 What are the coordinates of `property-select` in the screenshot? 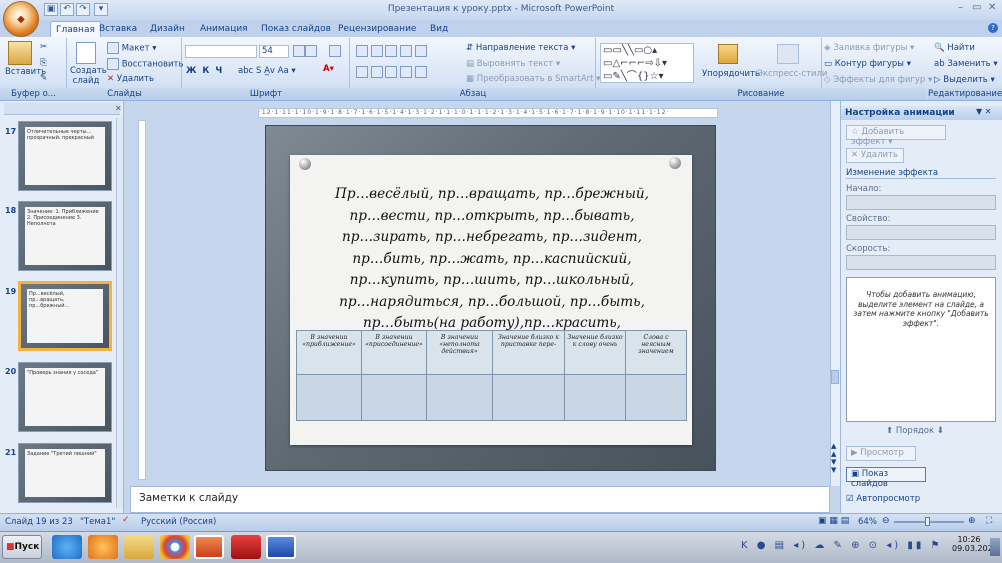 It's located at (921, 232).